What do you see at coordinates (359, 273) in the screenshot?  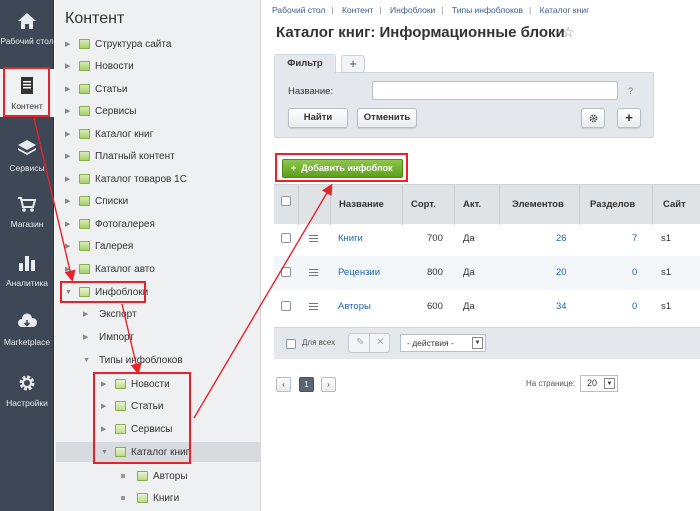 I see `row-name-link: Рецензии` at bounding box center [359, 273].